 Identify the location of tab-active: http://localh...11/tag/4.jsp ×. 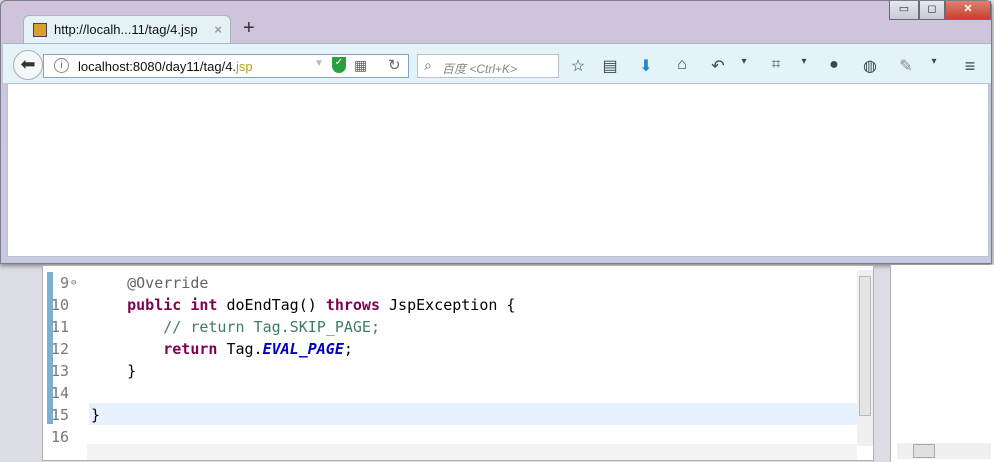
(127, 30).